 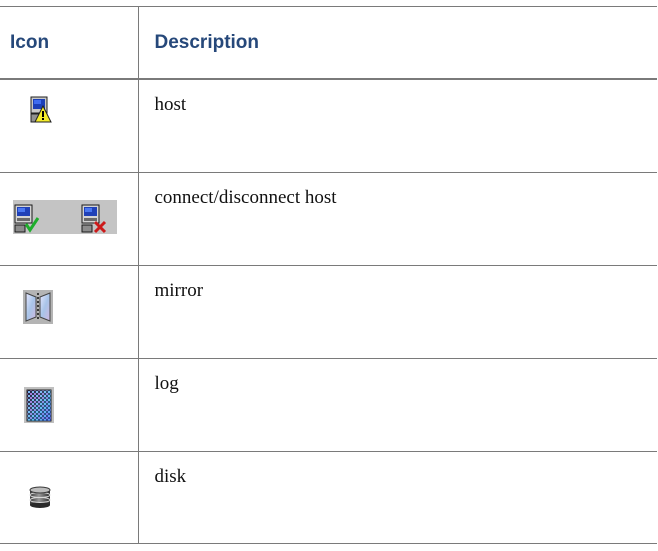 I want to click on description-cell: log, so click(x=397, y=405).